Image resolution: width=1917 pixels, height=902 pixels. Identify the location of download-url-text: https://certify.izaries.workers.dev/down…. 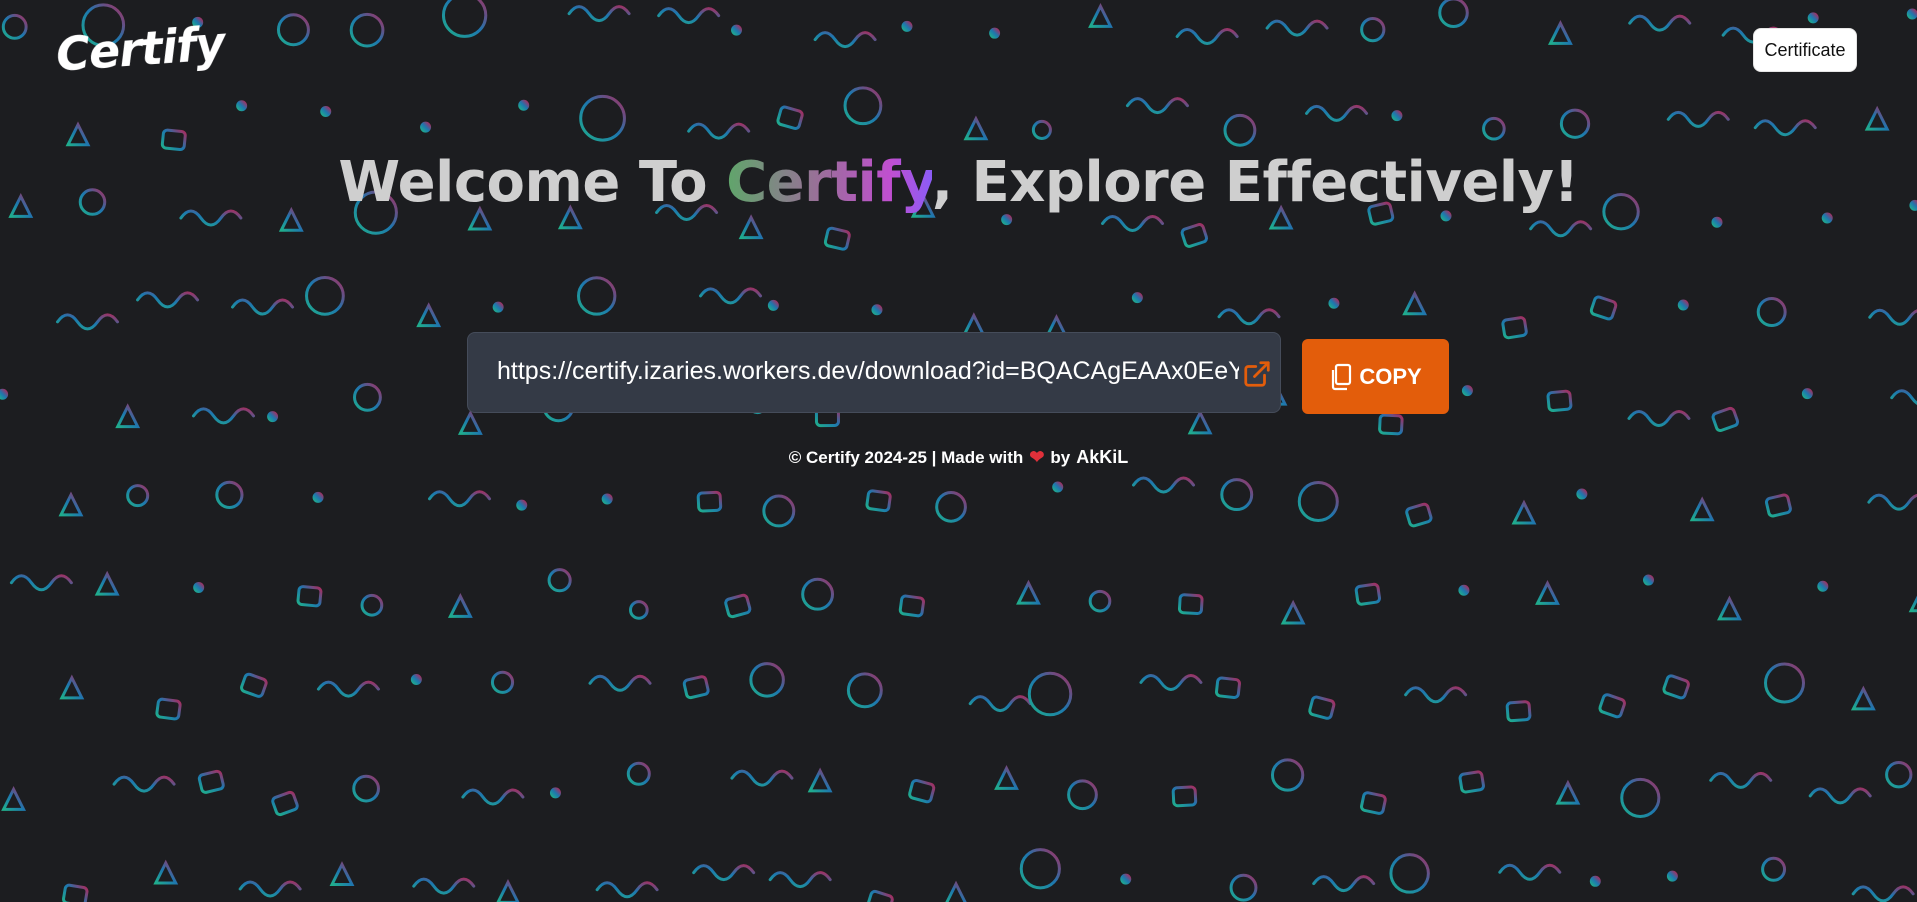
(868, 371).